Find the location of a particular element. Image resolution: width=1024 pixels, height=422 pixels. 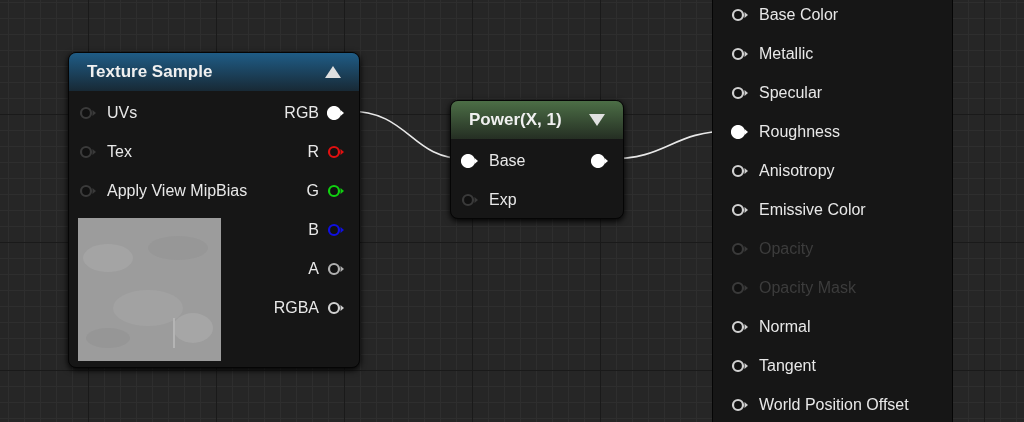

node-title: Texture Sample is located at coordinates (150, 72).